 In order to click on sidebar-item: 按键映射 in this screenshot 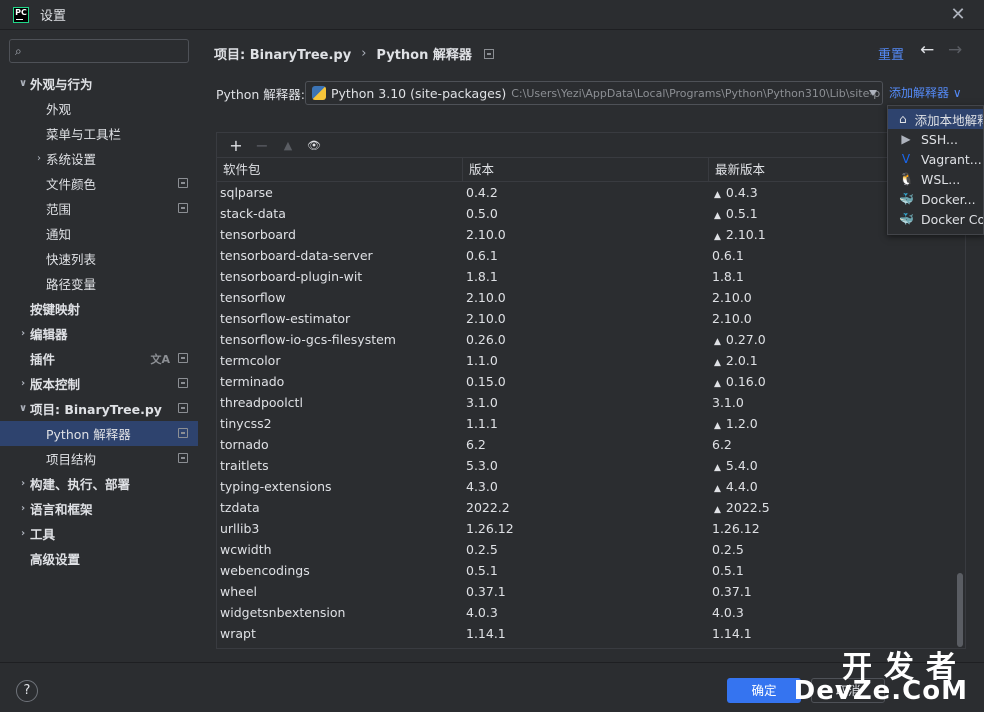, I will do `click(99, 308)`.